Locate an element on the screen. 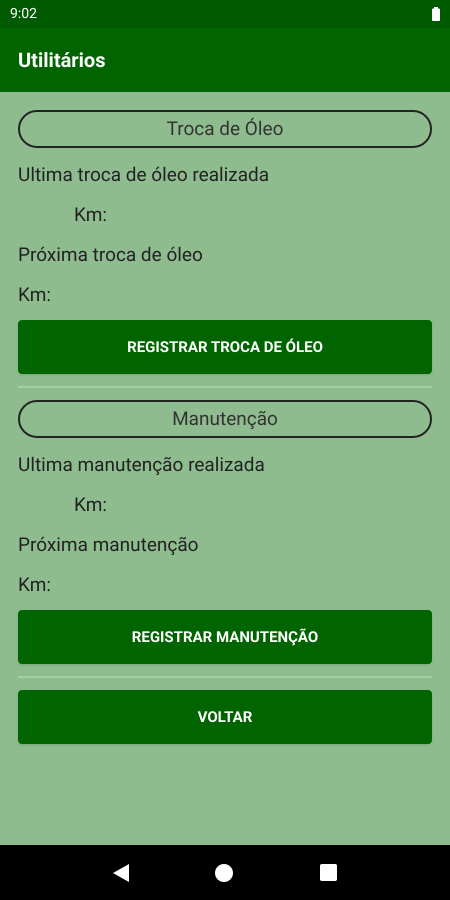 Image resolution: width=450 pixels, height=900 pixels. battery-icon is located at coordinates (436, 14).